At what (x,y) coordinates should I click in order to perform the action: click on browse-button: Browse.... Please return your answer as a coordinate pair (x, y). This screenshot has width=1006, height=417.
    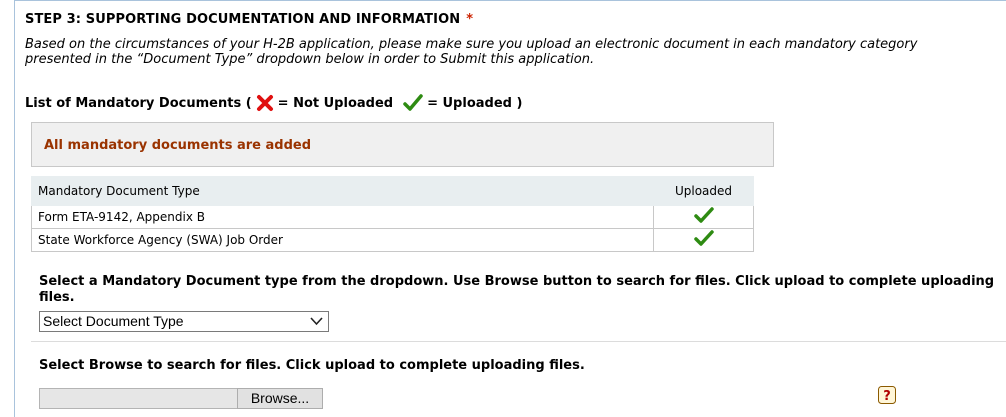
    Looking at the image, I should click on (280, 398).